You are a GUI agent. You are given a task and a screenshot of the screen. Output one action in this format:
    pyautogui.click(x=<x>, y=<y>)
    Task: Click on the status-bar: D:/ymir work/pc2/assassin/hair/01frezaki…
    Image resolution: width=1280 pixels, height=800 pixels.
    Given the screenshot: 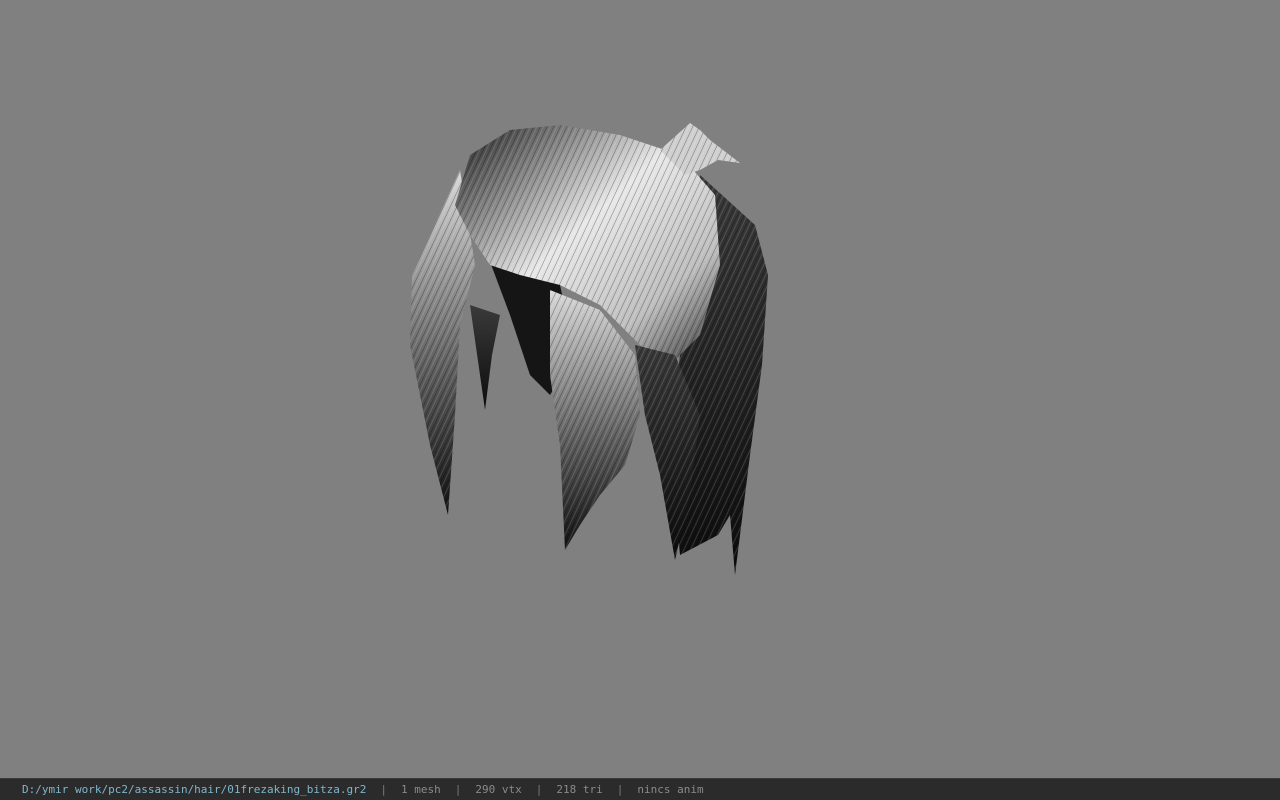 What is the action you would take?
    pyautogui.click(x=640, y=789)
    